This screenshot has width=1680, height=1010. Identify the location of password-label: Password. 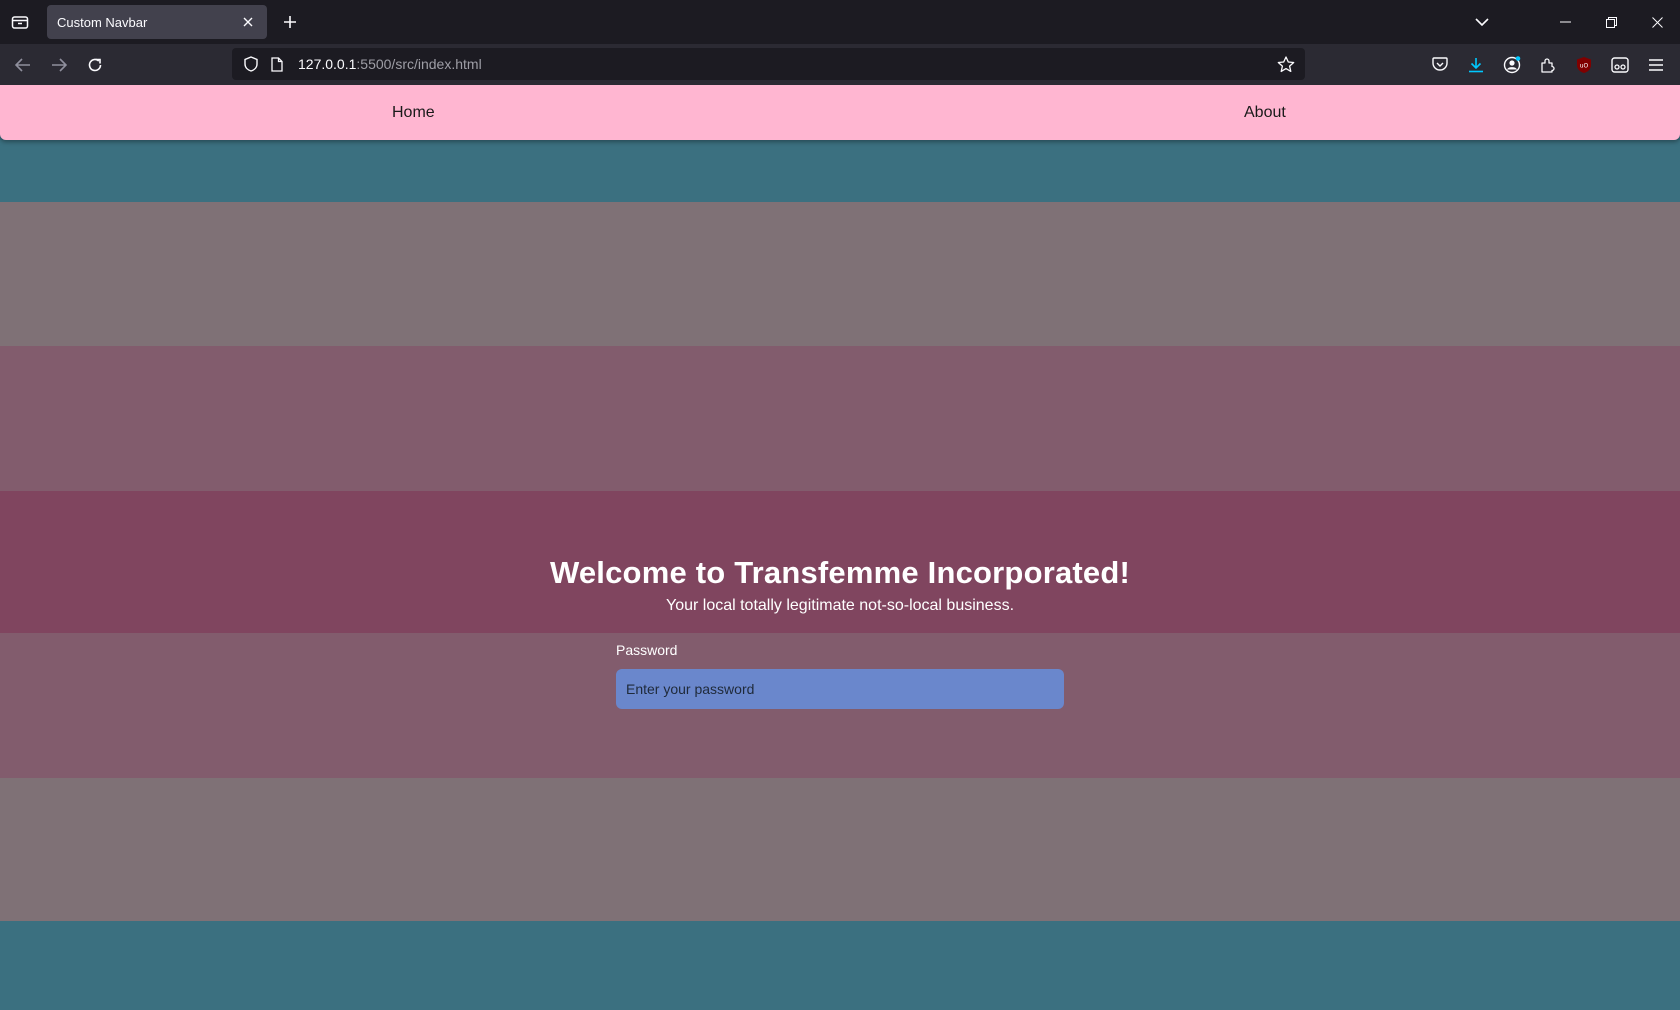
(647, 650).